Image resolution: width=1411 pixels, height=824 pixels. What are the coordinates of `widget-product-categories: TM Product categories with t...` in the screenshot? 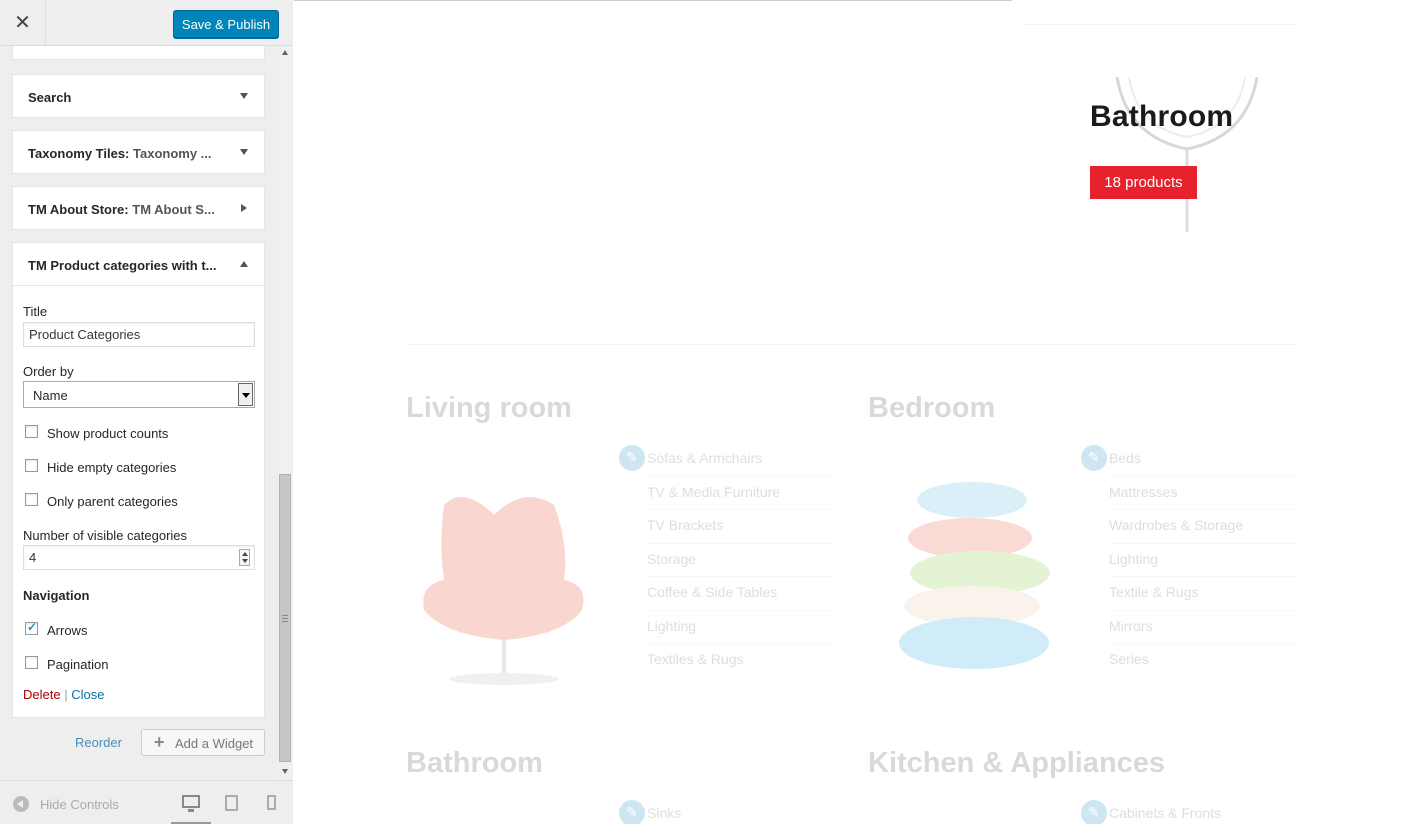 It's located at (138, 264).